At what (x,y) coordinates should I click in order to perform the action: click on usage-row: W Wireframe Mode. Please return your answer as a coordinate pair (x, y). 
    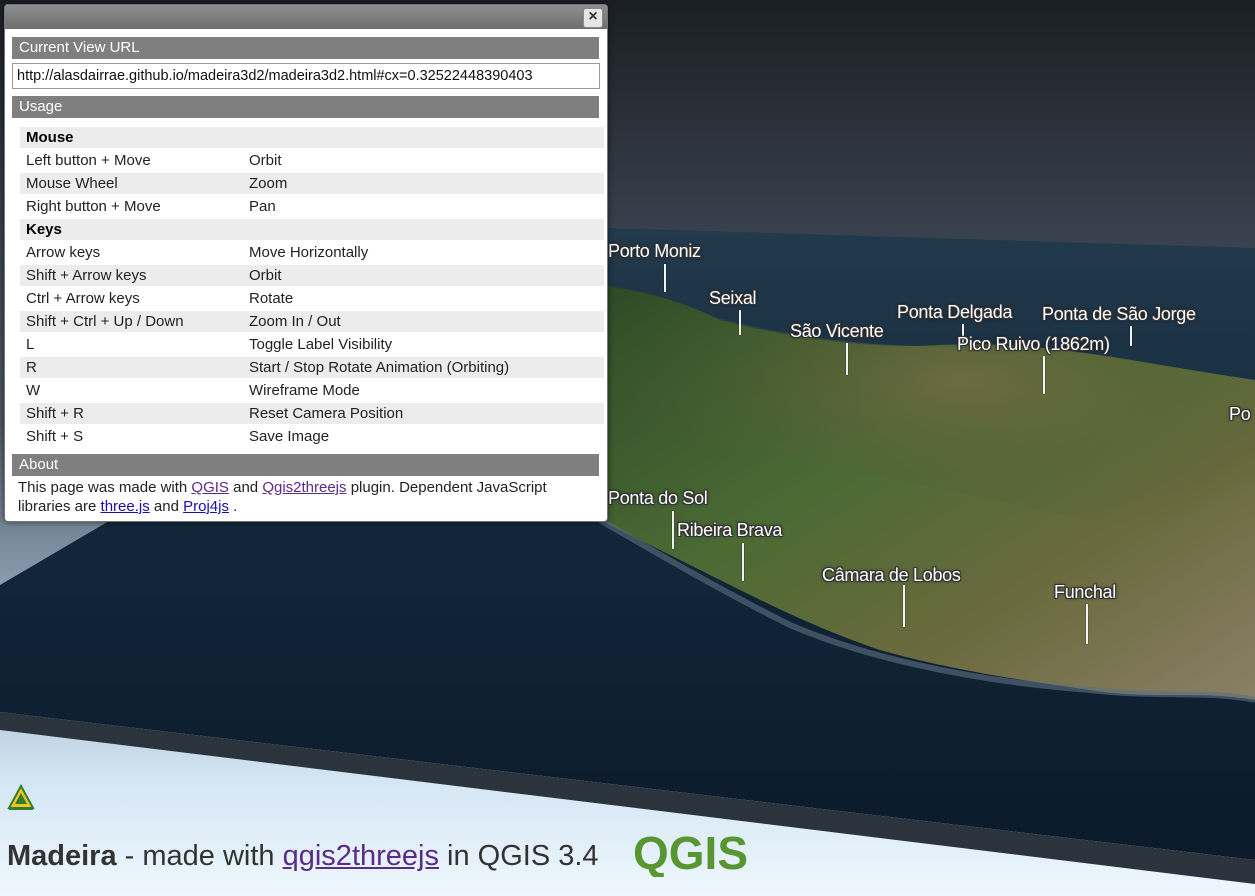
    Looking at the image, I should click on (312, 390).